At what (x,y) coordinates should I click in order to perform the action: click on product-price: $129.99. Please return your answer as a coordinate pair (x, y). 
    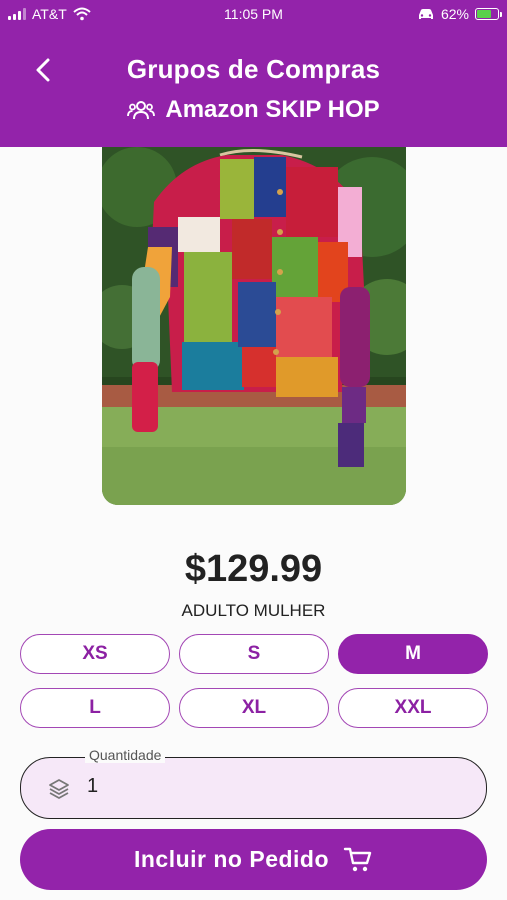
    Looking at the image, I should click on (253, 569).